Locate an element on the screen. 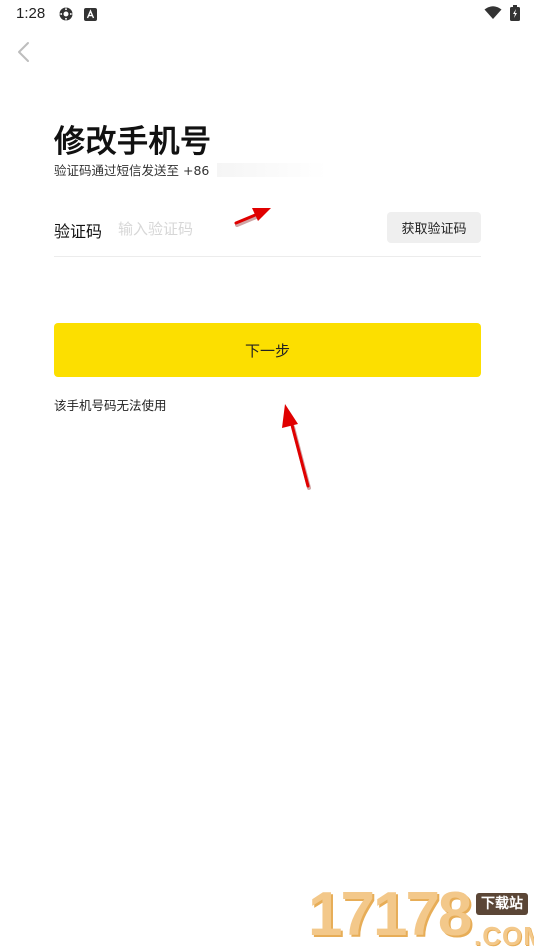 This screenshot has height=952, width=534. annotation-arrow-unusable is located at coordinates (296, 447).